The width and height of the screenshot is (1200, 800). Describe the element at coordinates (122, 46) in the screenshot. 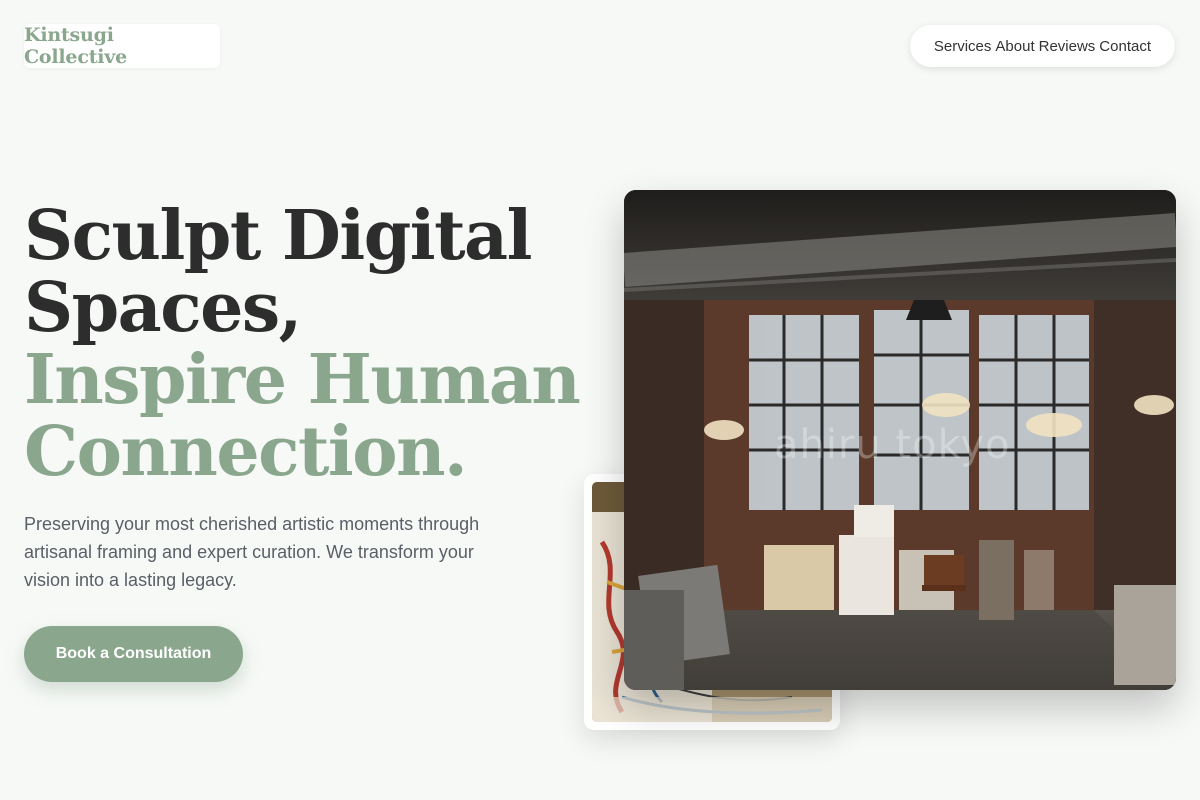

I see `brand-logo: Kintsugi Collective` at that location.